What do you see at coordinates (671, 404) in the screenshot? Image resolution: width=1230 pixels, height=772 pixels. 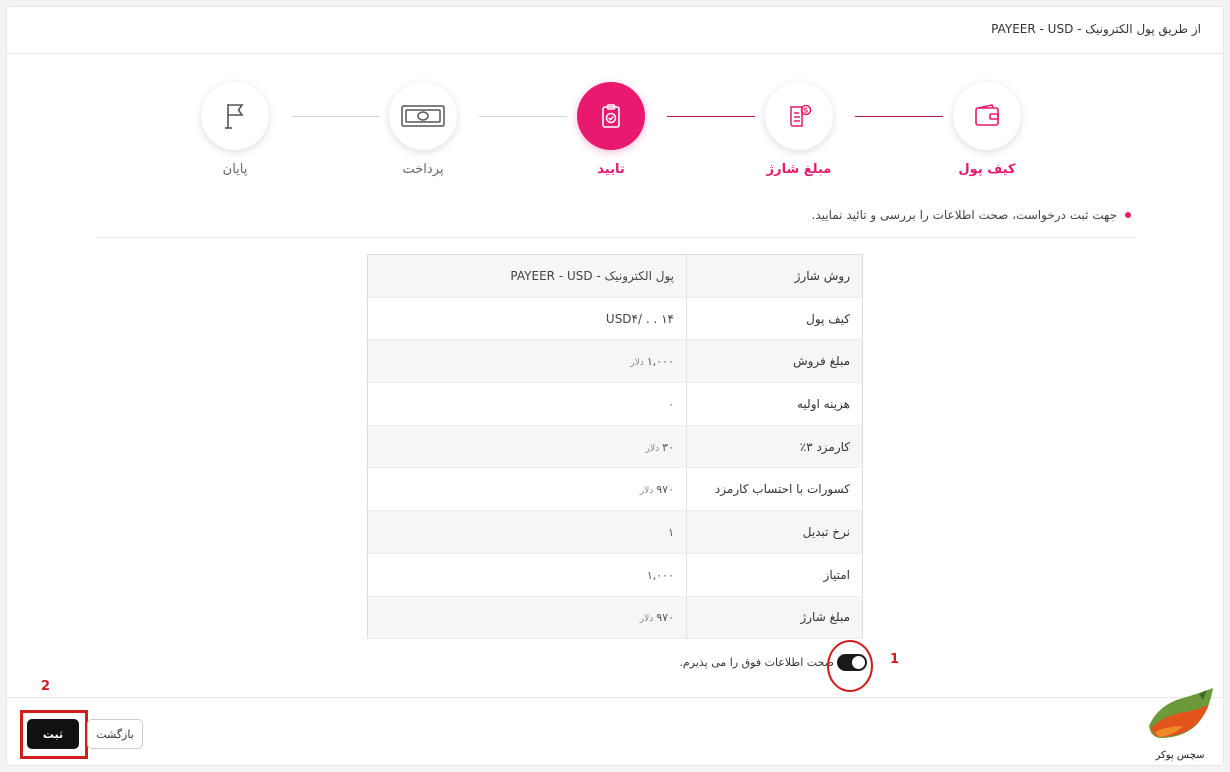 I see `row-value-text: ۰` at bounding box center [671, 404].